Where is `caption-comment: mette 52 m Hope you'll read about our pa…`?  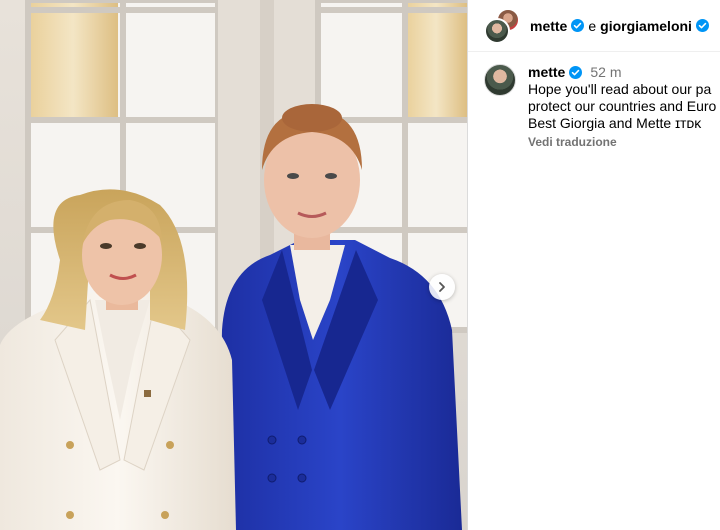 caption-comment: mette 52 m Hope you'll read about our pa… is located at coordinates (594, 101).